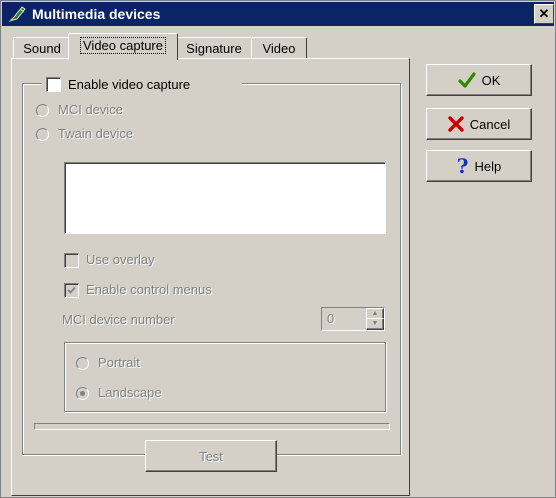  Describe the element at coordinates (96, 14) in the screenshot. I see `window-title: Multimedia devices` at that location.